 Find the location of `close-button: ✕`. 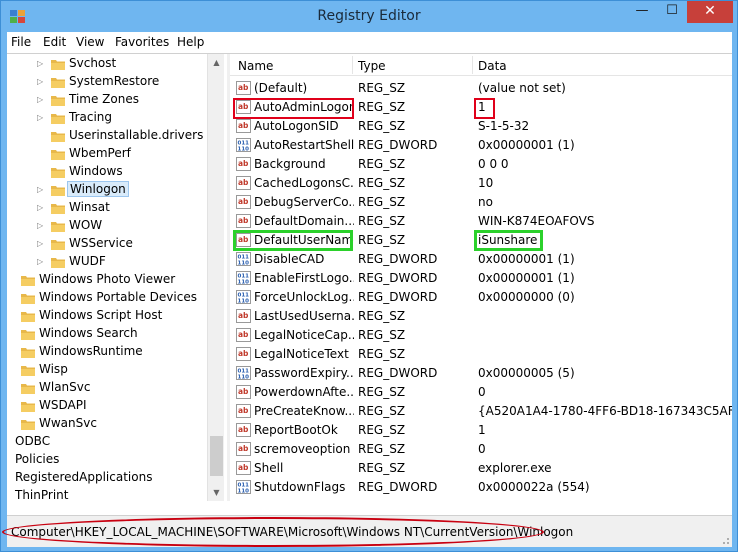

close-button: ✕ is located at coordinates (710, 12).